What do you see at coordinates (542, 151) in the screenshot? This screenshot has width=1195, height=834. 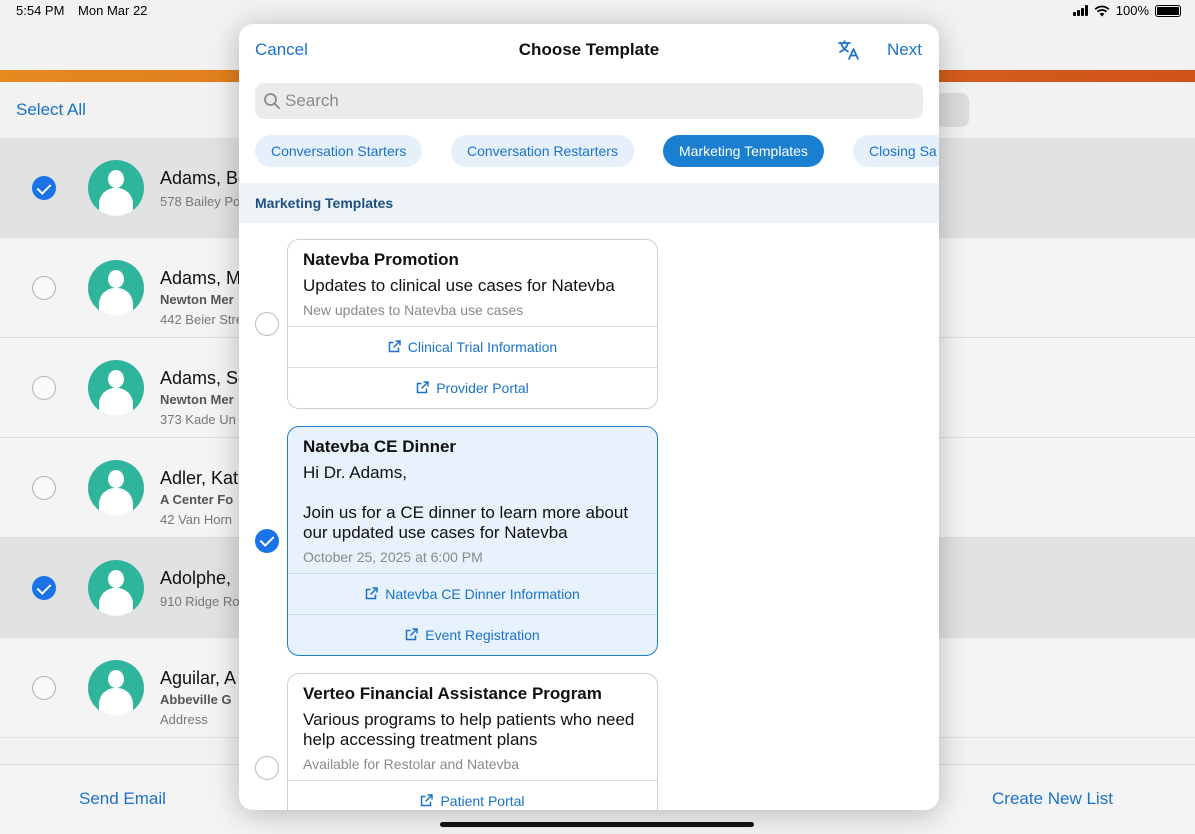 I see `chip-conversation-restarters: Conversation Restarters` at bounding box center [542, 151].